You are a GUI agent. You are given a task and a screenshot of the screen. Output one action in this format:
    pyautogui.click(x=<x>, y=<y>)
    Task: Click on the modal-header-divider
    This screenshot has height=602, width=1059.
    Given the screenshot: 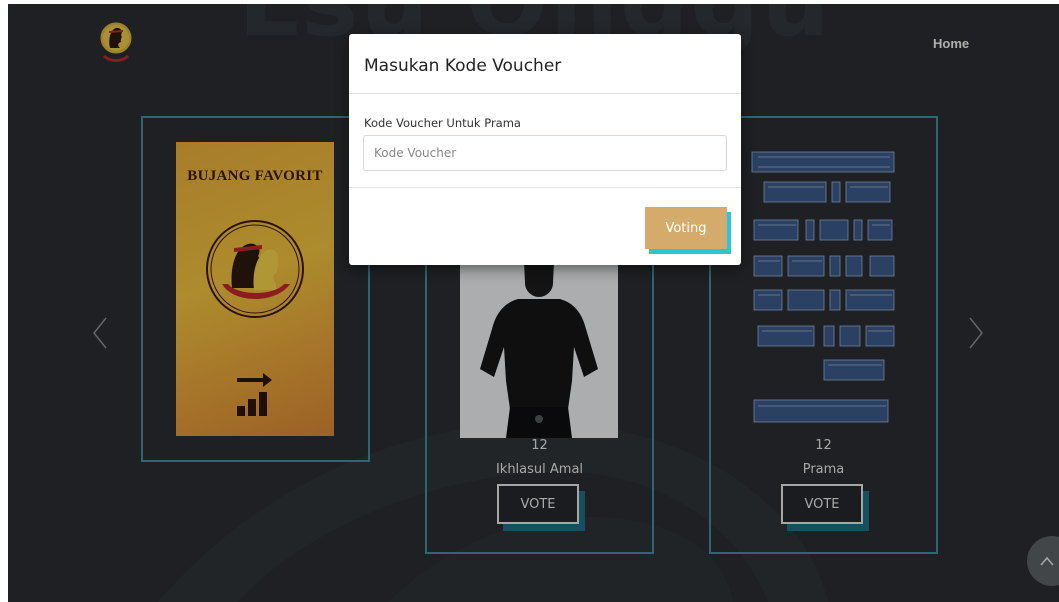 What is the action you would take?
    pyautogui.click(x=545, y=93)
    